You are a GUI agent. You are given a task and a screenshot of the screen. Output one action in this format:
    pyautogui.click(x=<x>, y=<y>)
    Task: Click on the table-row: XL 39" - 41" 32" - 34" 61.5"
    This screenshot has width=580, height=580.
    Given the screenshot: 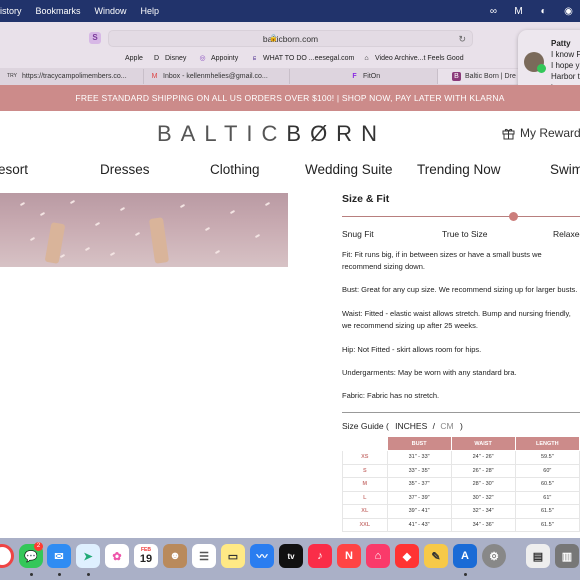 What is the action you would take?
    pyautogui.click(x=461, y=511)
    